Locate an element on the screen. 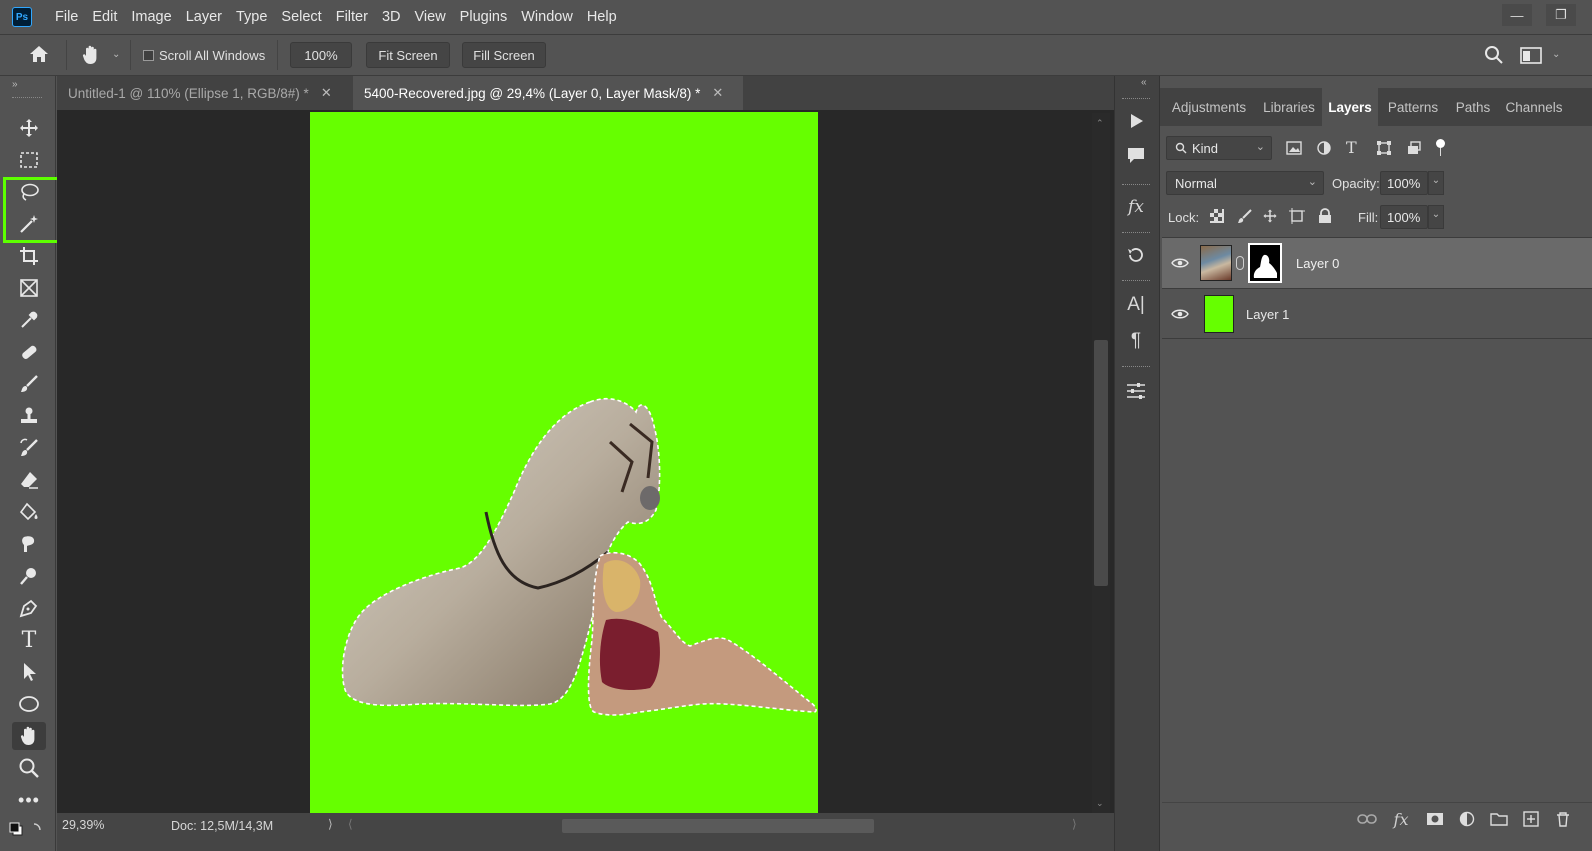 The height and width of the screenshot is (851, 1592). character-panel-button: A| is located at coordinates (1136, 305).